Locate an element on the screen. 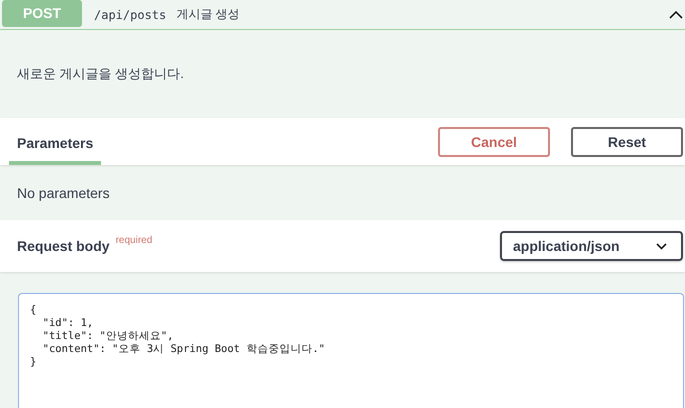 The width and height of the screenshot is (685, 408). cancel-button: Cancel is located at coordinates (494, 141).